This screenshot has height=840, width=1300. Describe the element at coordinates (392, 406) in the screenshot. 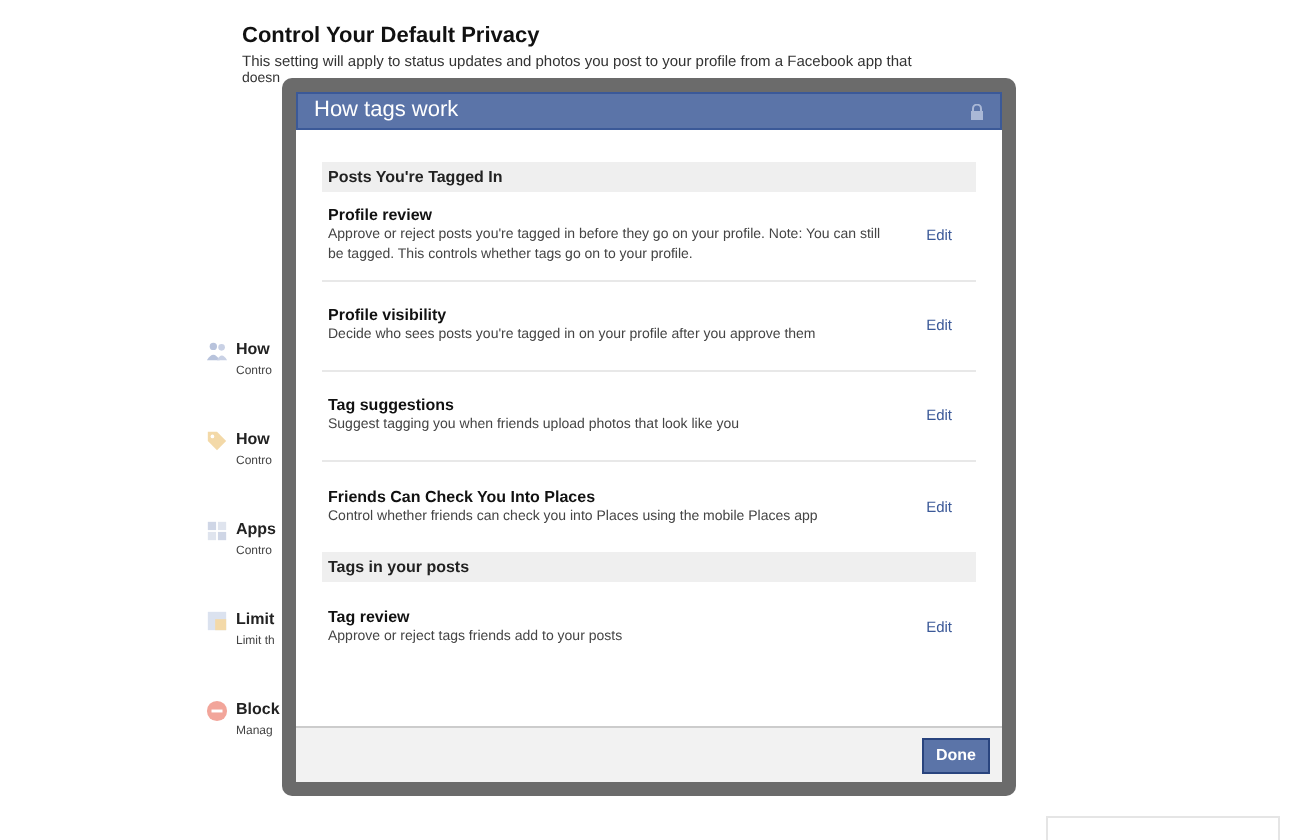

I see `setting-title: Tag suggestions` at that location.